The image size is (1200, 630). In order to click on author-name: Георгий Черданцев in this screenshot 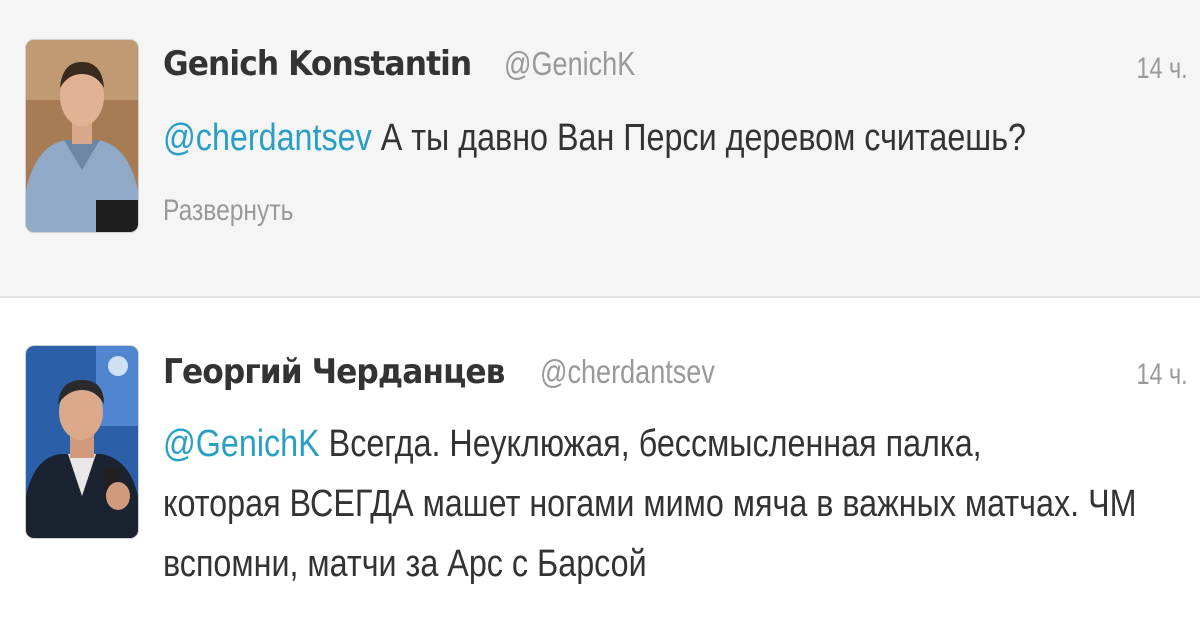, I will do `click(334, 372)`.